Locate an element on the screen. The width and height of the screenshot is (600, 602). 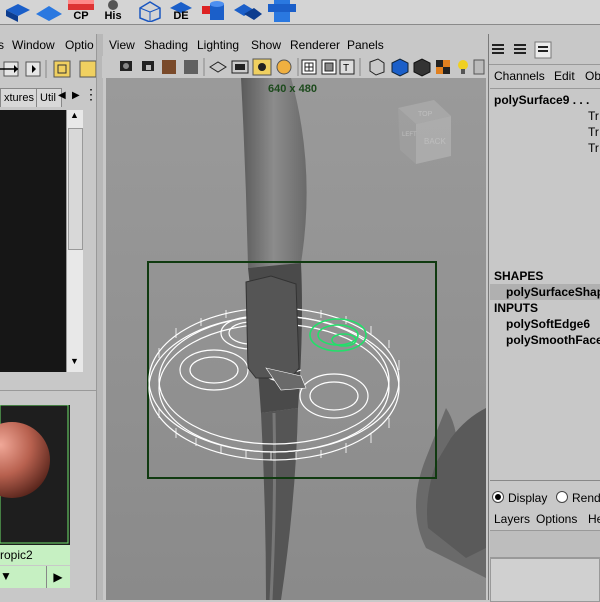
layout2-icon is located at coordinates (88, 69).